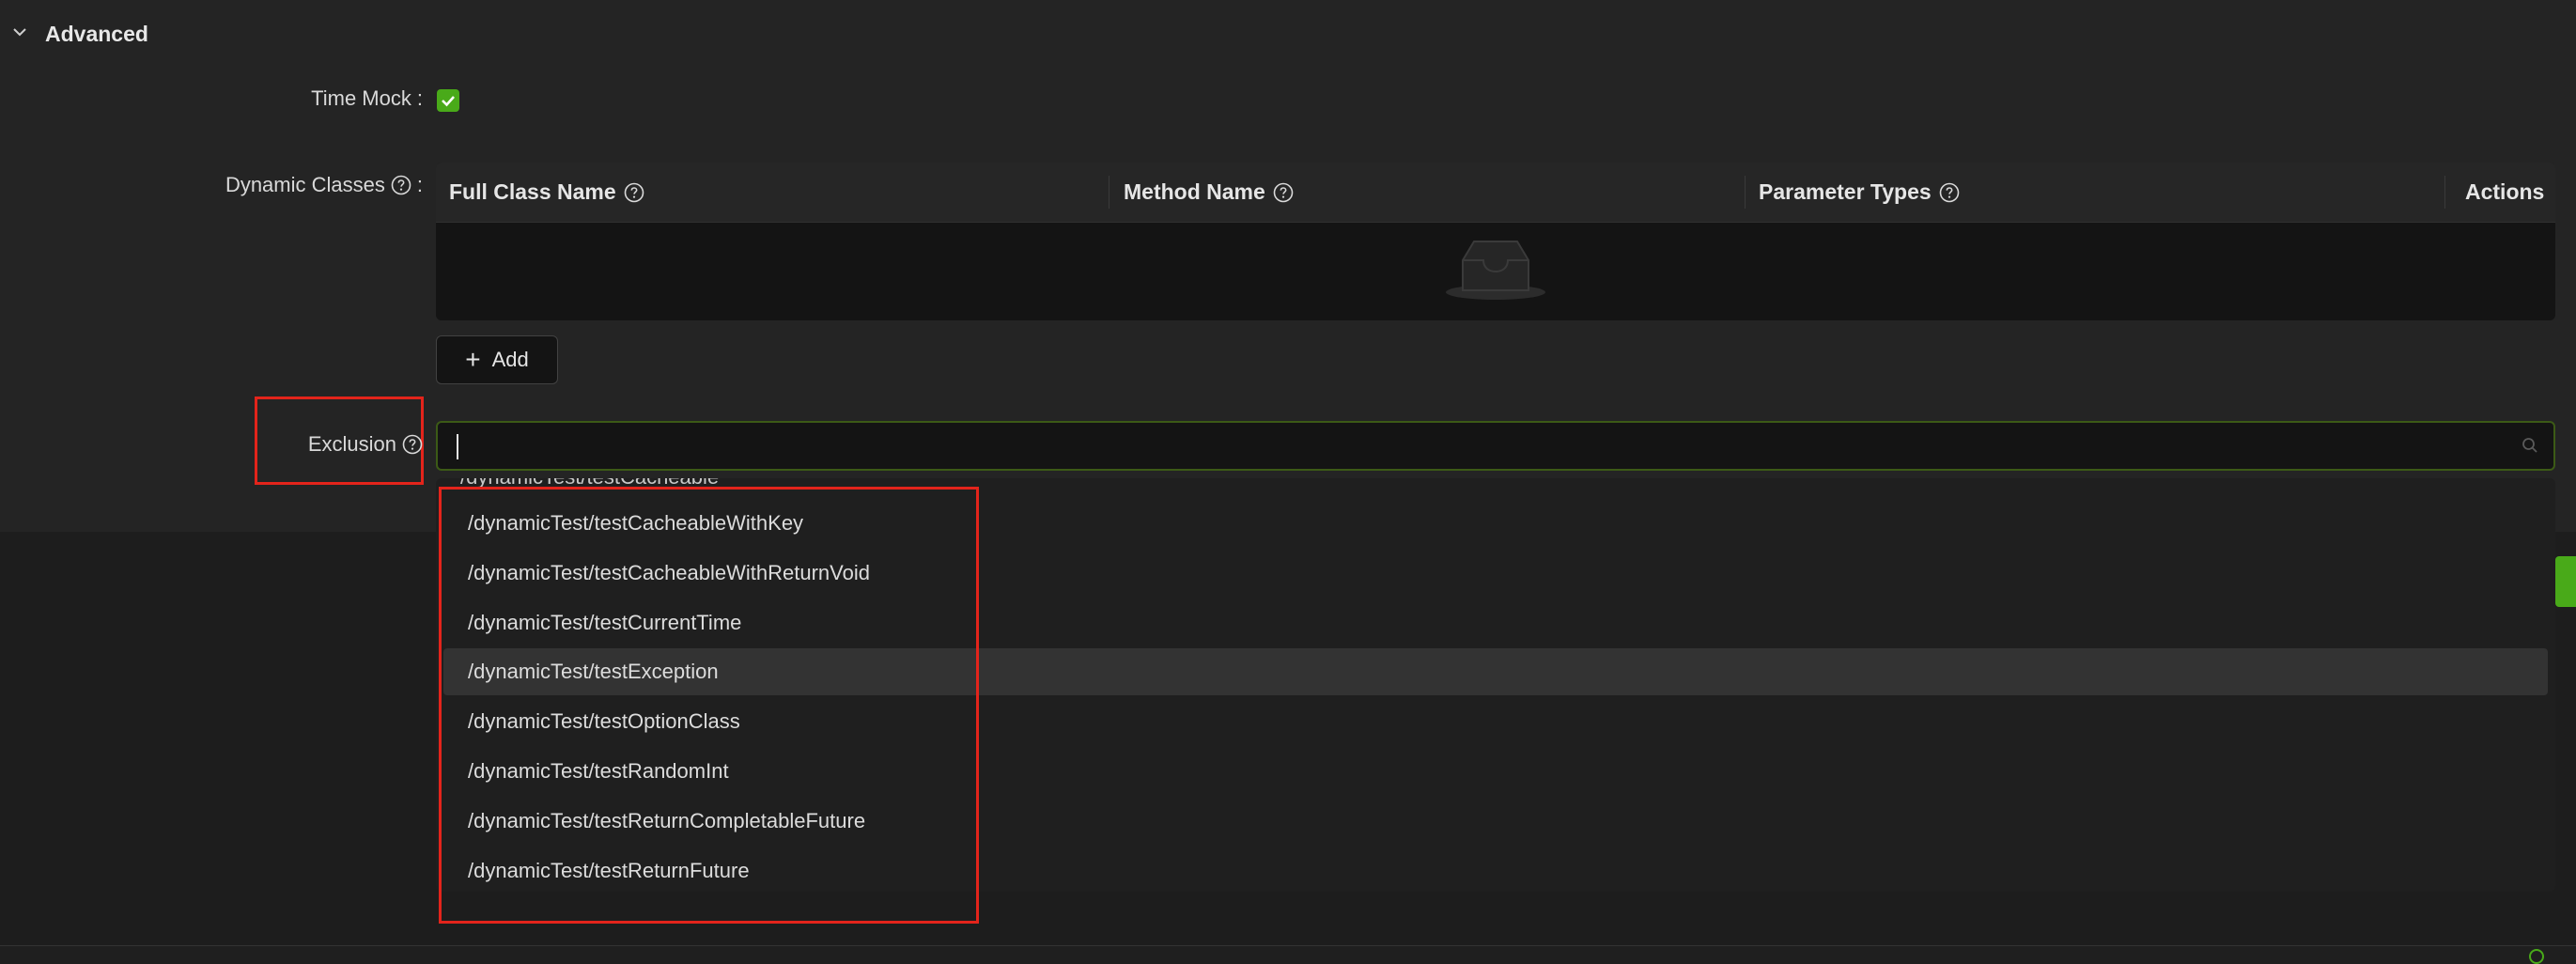 This screenshot has width=2576, height=964. Describe the element at coordinates (361, 98) in the screenshot. I see `time-mock-label-text: Time Mock` at that location.